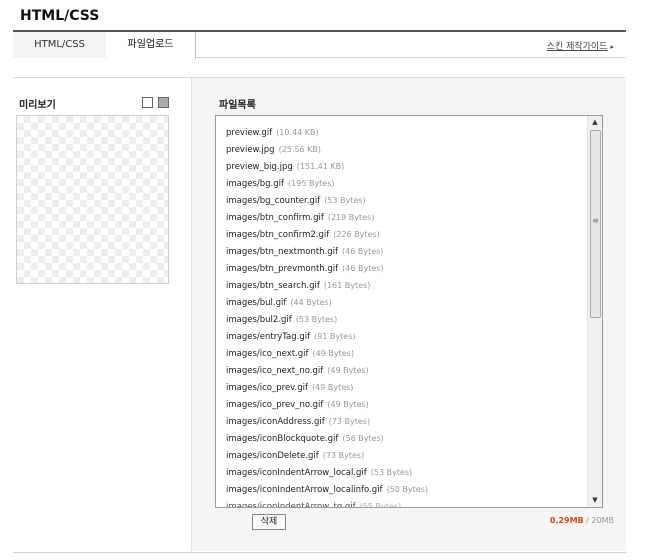 The image size is (663, 560). Describe the element at coordinates (275, 218) in the screenshot. I see `file-name: images/btn_confirm.gif` at that location.